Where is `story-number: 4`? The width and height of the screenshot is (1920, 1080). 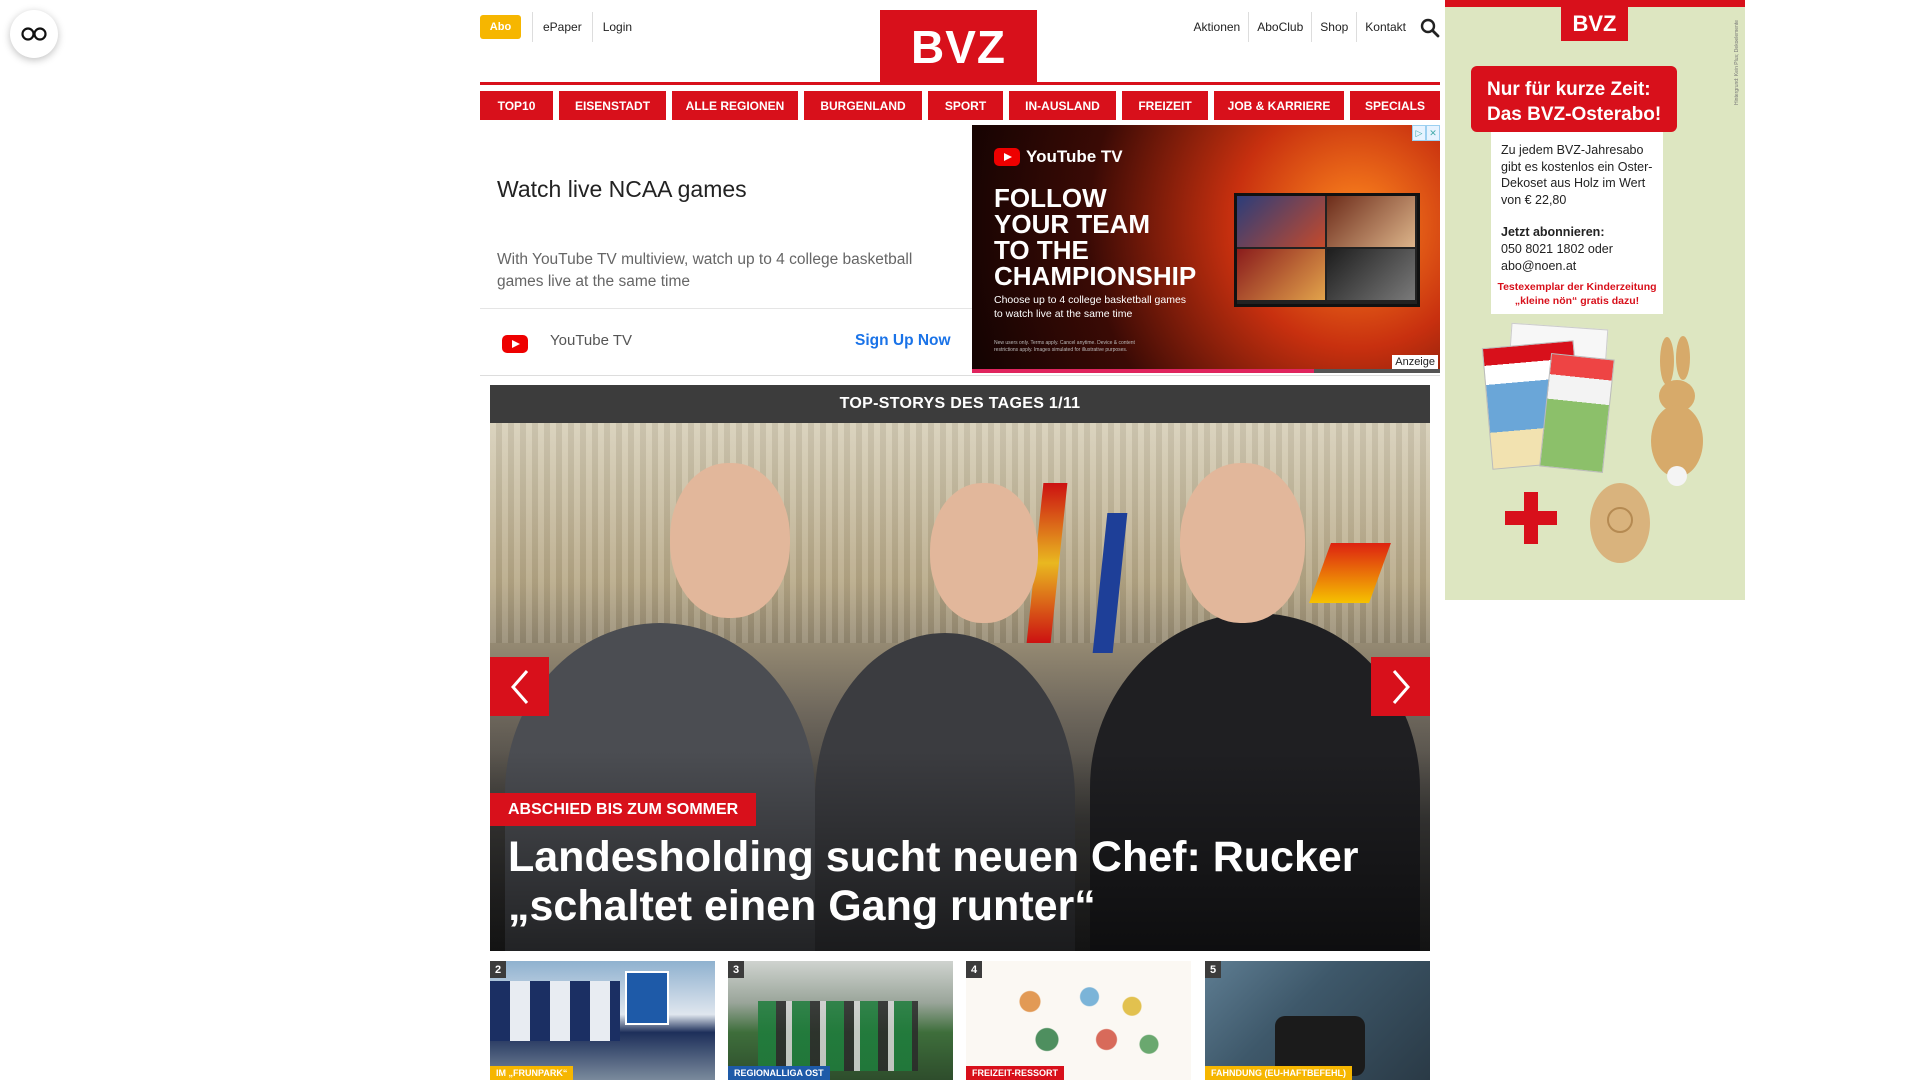
story-number: 4 is located at coordinates (974, 969).